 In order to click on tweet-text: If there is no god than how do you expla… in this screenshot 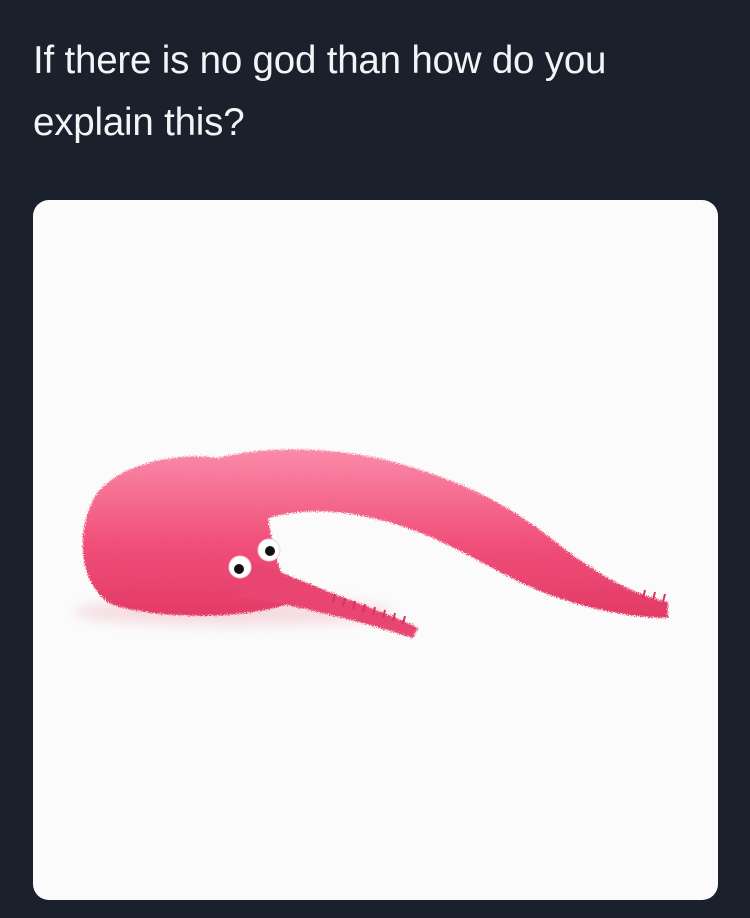, I will do `click(320, 91)`.